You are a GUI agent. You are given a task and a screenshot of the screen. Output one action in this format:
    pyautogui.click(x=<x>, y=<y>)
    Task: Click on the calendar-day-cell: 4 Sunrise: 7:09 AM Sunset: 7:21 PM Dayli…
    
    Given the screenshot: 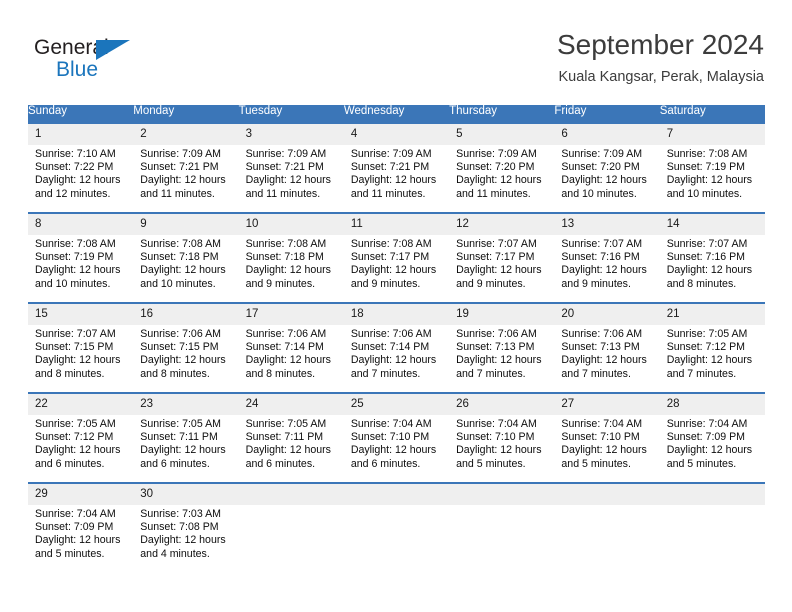 What is the action you would take?
    pyautogui.click(x=396, y=167)
    